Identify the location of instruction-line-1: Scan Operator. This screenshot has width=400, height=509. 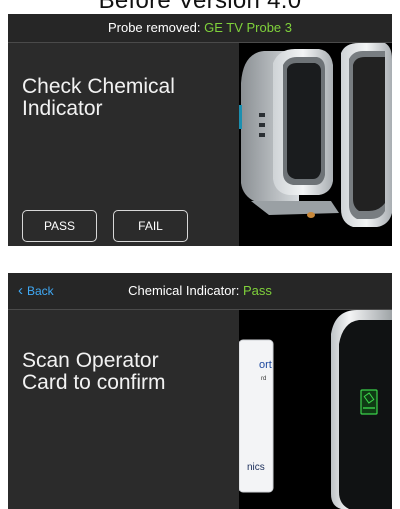
(90, 360).